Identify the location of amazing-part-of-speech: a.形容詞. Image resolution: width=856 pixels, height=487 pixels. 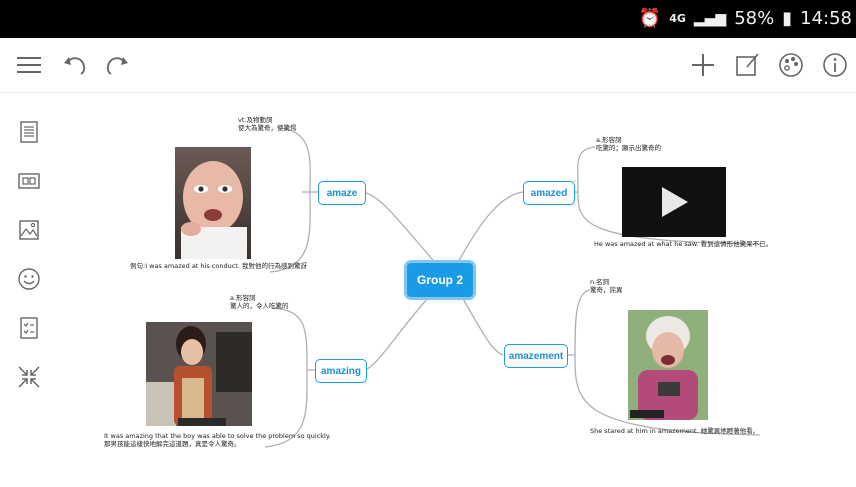
(243, 298).